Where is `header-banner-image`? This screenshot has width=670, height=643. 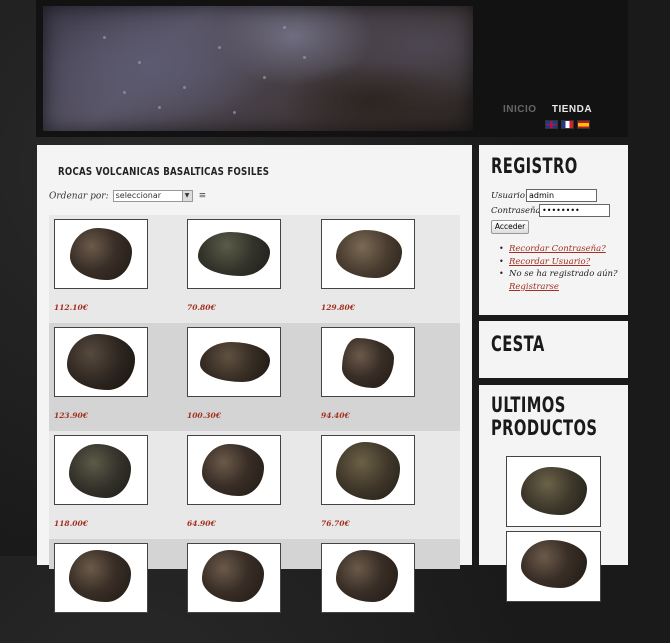 header-banner-image is located at coordinates (258, 68).